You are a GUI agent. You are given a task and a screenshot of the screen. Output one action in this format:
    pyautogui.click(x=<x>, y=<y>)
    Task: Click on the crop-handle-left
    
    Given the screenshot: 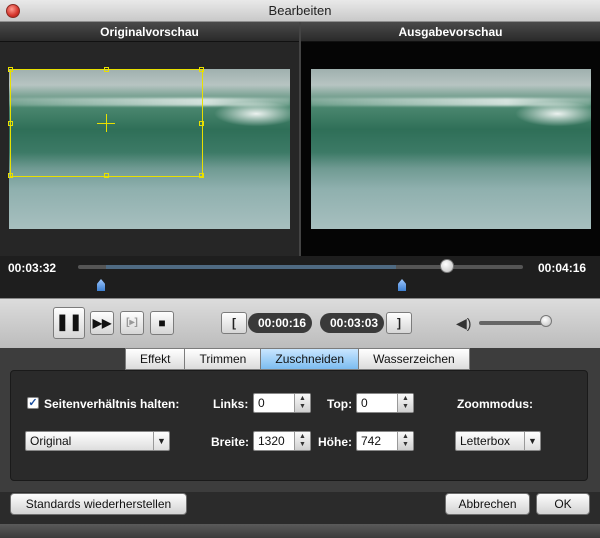 What is the action you would take?
    pyautogui.click(x=10, y=123)
    